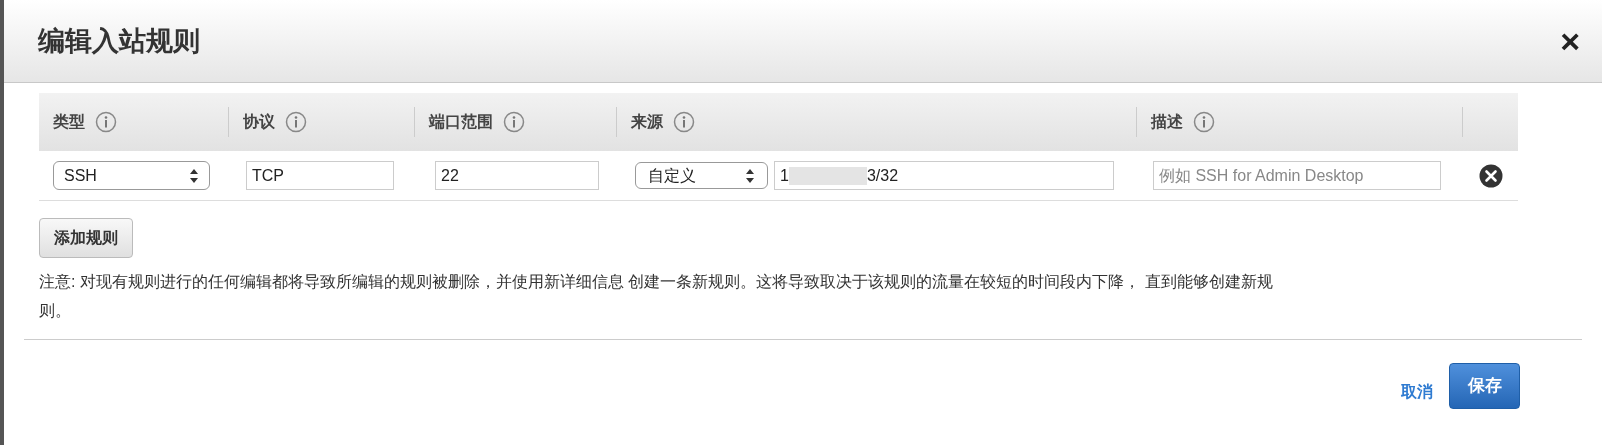  What do you see at coordinates (1490, 175) in the screenshot?
I see `remove-icon` at bounding box center [1490, 175].